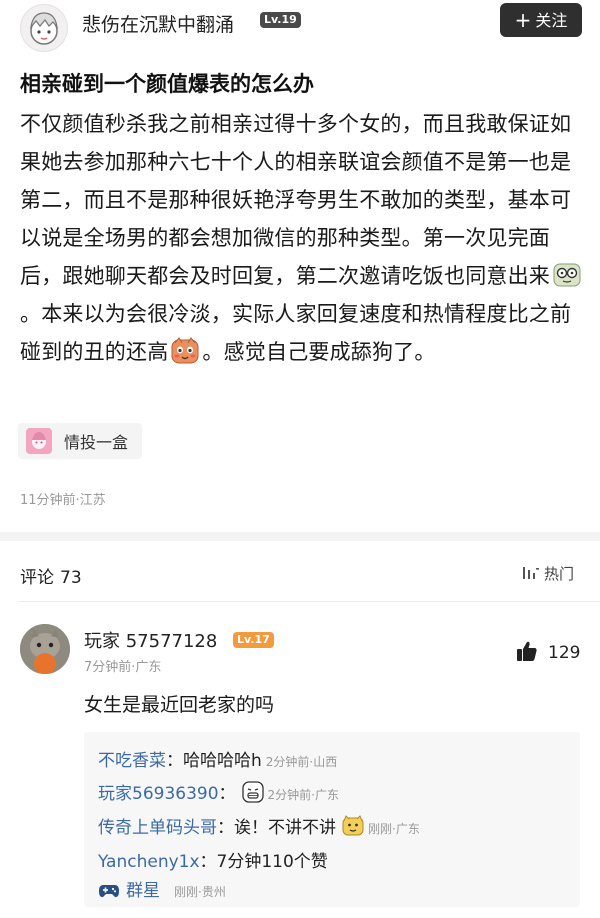 The width and height of the screenshot is (600, 918). I want to click on reply-meta: 2分钟前·山西, so click(301, 762).